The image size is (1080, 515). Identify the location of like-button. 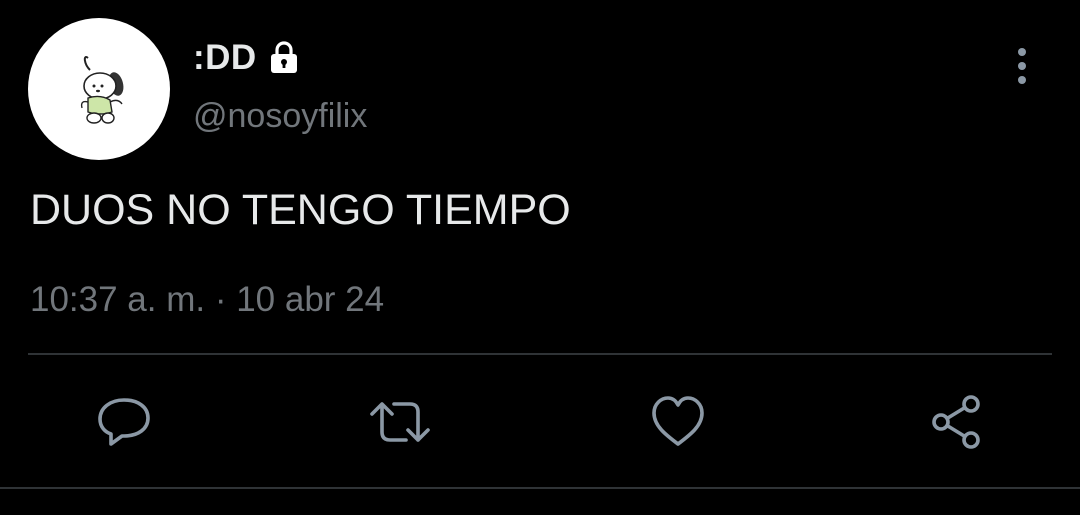
(678, 422).